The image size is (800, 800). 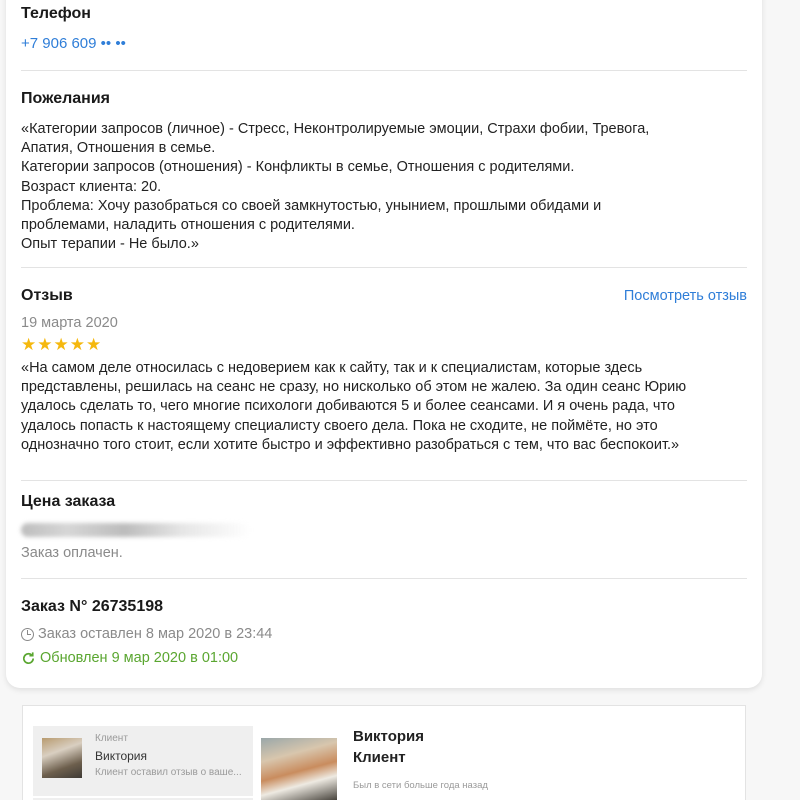 What do you see at coordinates (420, 785) in the screenshot?
I see `profile-status: Был в сети больше года назад` at bounding box center [420, 785].